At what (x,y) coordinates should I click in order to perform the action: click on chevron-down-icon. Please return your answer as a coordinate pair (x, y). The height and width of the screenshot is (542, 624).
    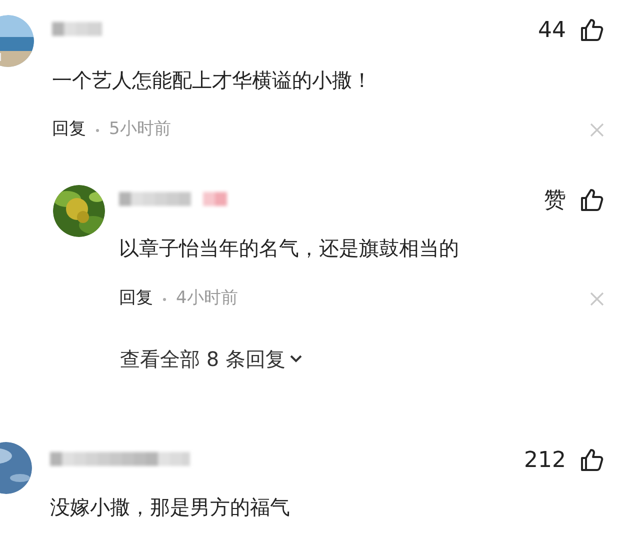
    Looking at the image, I should click on (296, 359).